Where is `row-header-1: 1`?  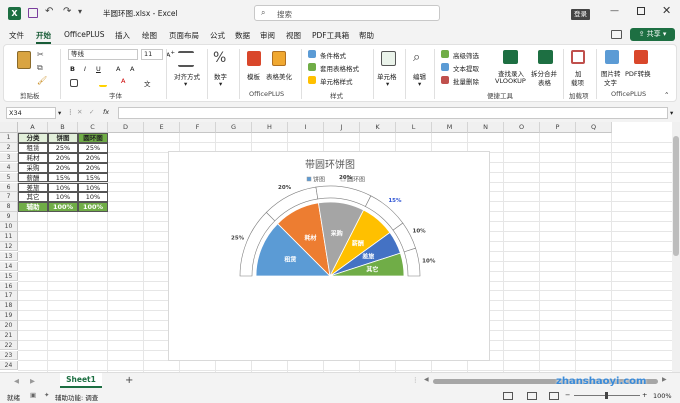
row-header-1: 1 is located at coordinates (9, 138).